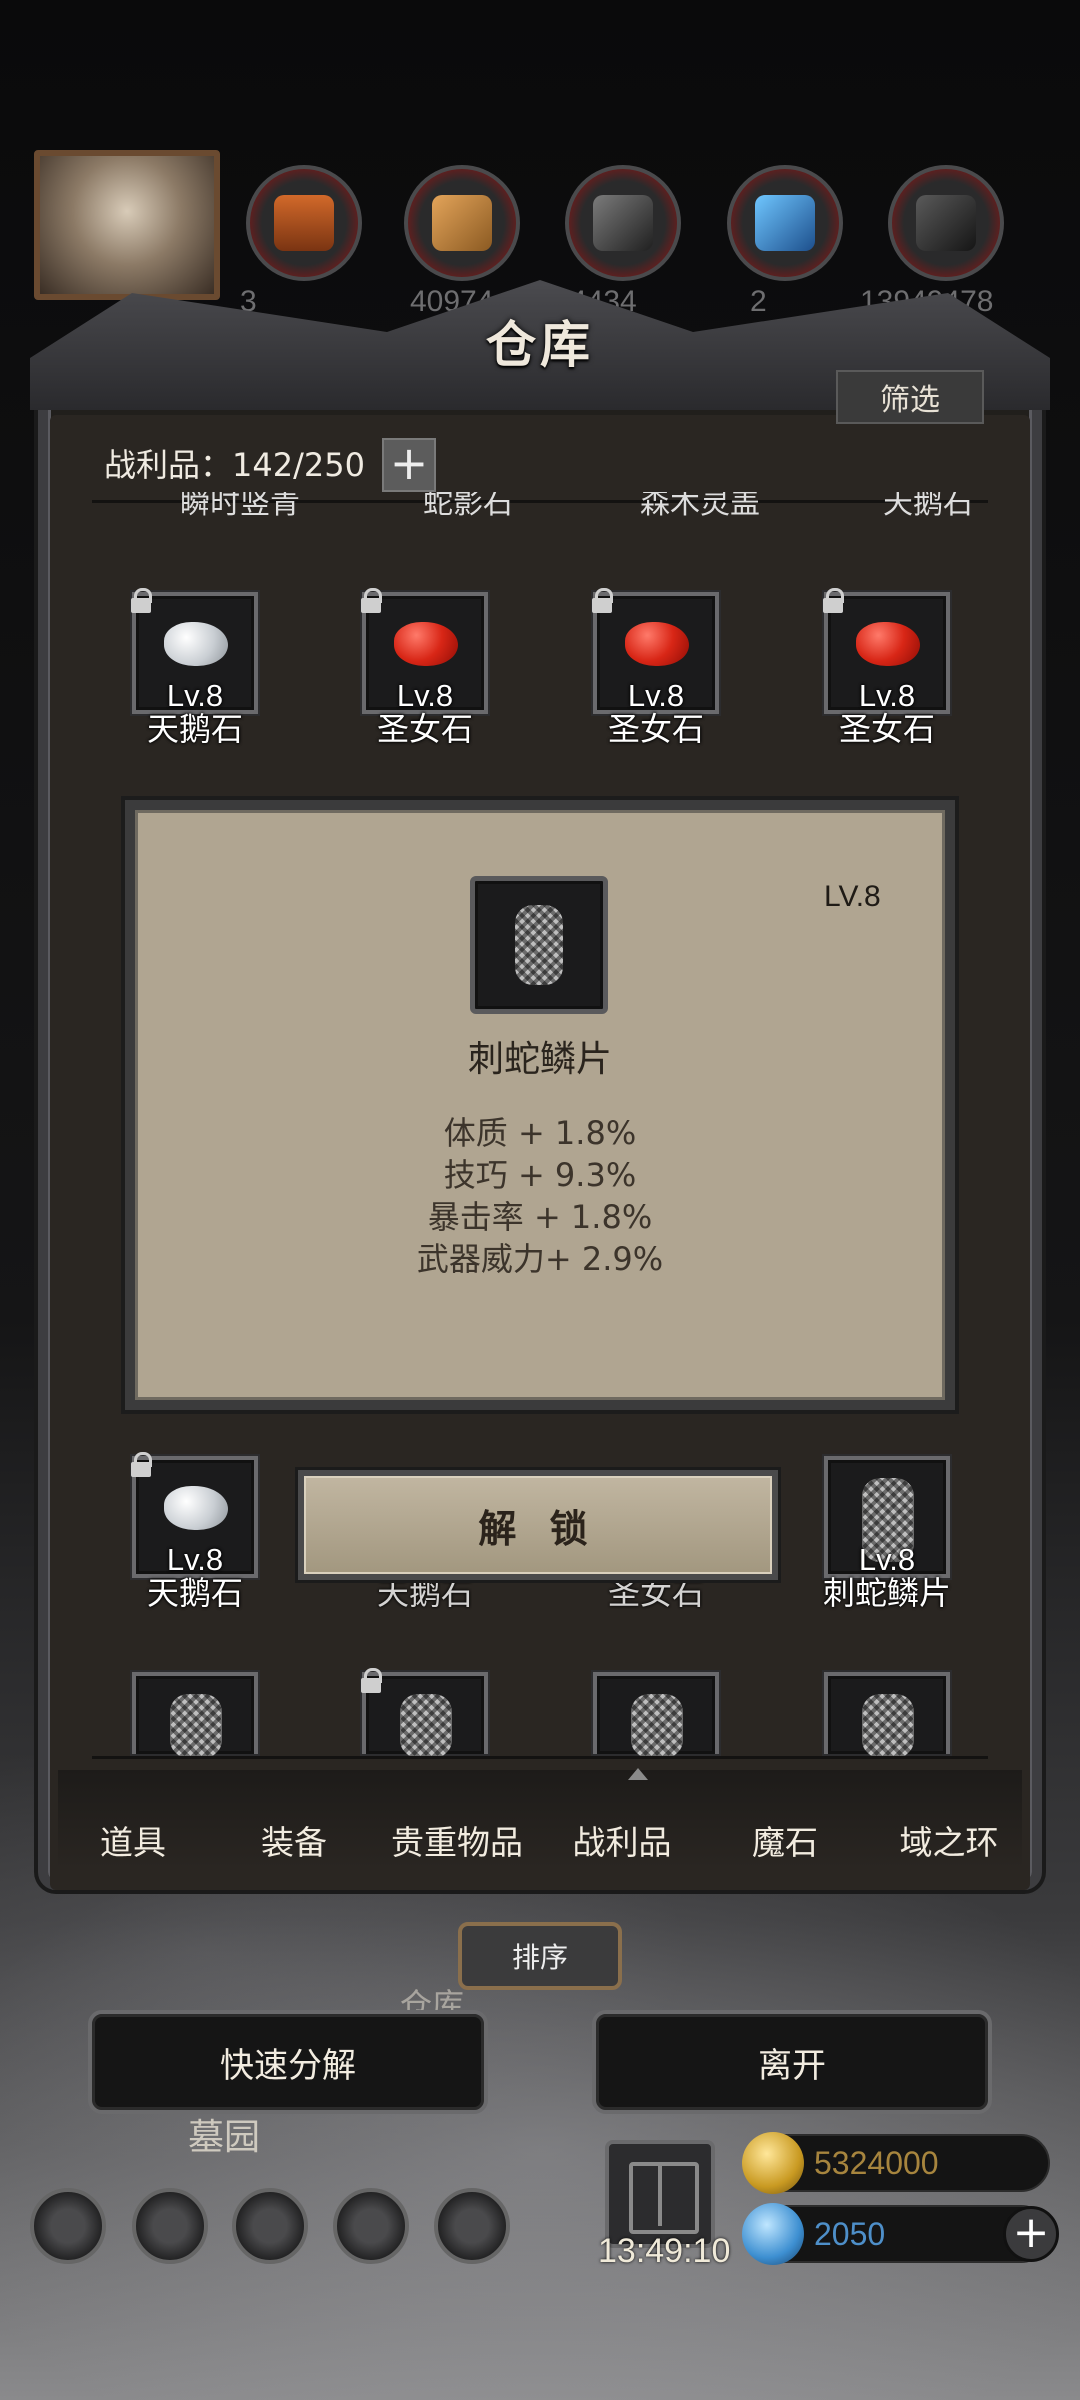 This screenshot has width=1080, height=2400. What do you see at coordinates (371, 2226) in the screenshot?
I see `mail-icon` at bounding box center [371, 2226].